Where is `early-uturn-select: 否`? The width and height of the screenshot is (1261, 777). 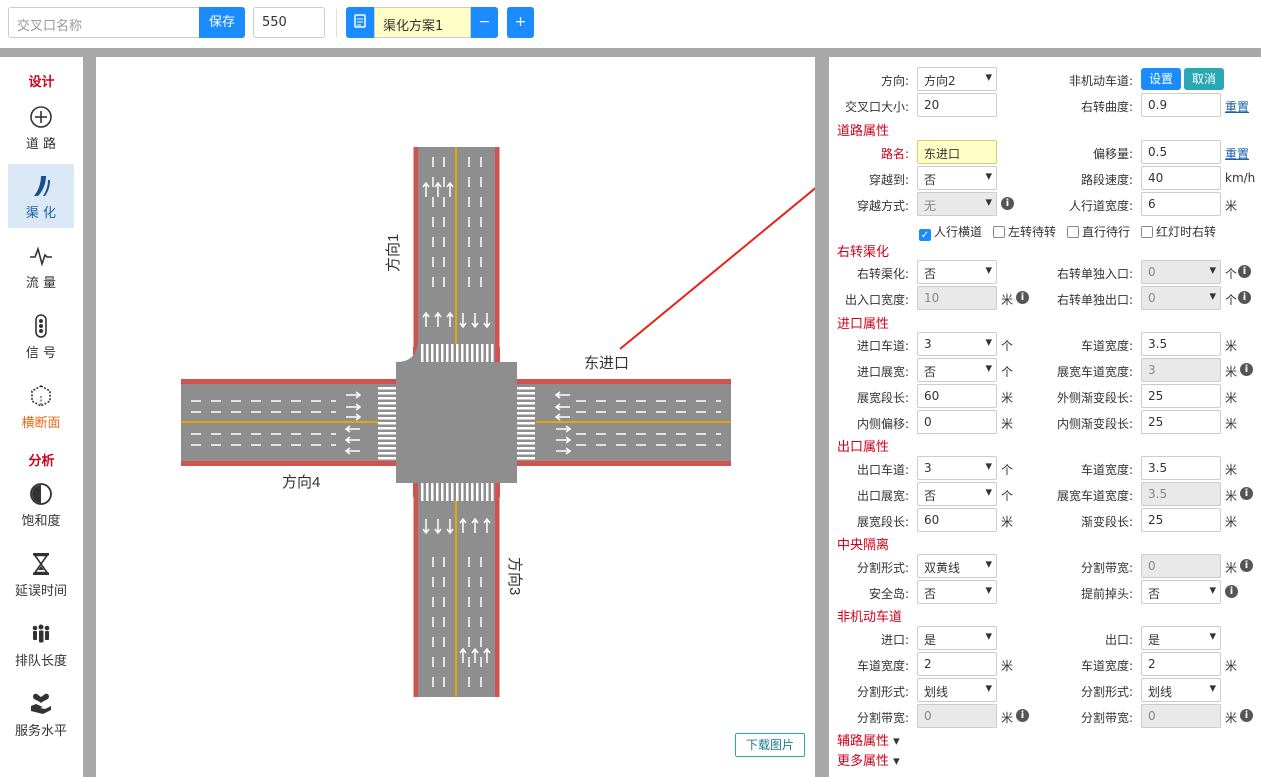
early-uturn-select: 否 is located at coordinates (1181, 592).